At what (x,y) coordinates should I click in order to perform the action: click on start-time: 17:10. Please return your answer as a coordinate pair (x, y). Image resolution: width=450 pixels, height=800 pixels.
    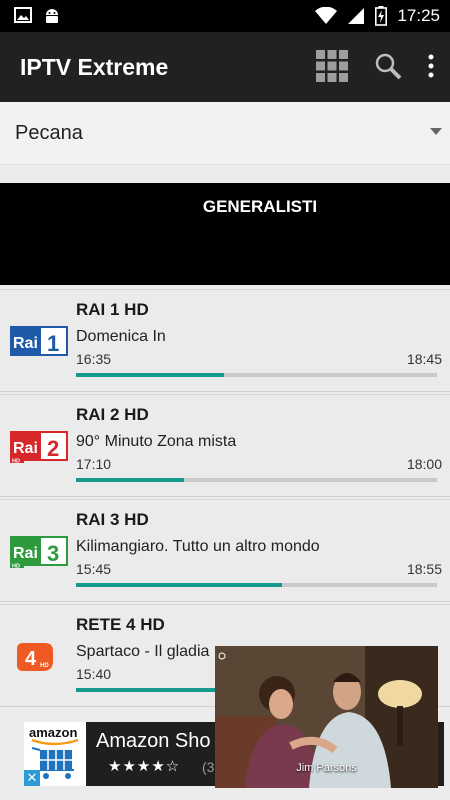
    Looking at the image, I should click on (94, 464).